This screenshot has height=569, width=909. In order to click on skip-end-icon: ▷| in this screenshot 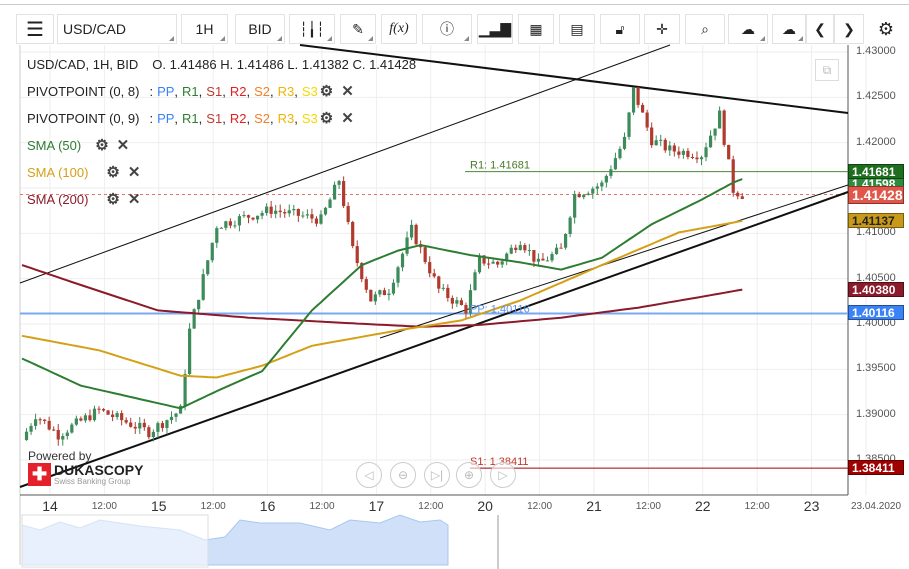, I will do `click(437, 475)`.